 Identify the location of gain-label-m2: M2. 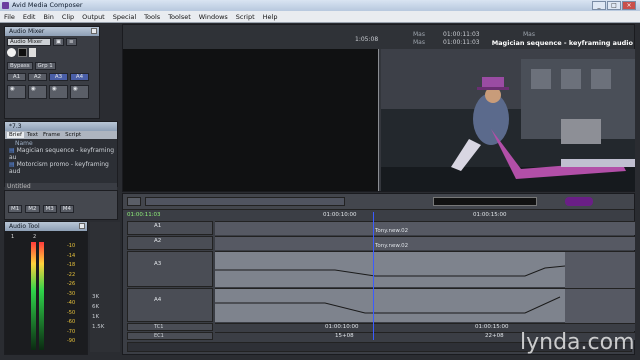
(32, 209).